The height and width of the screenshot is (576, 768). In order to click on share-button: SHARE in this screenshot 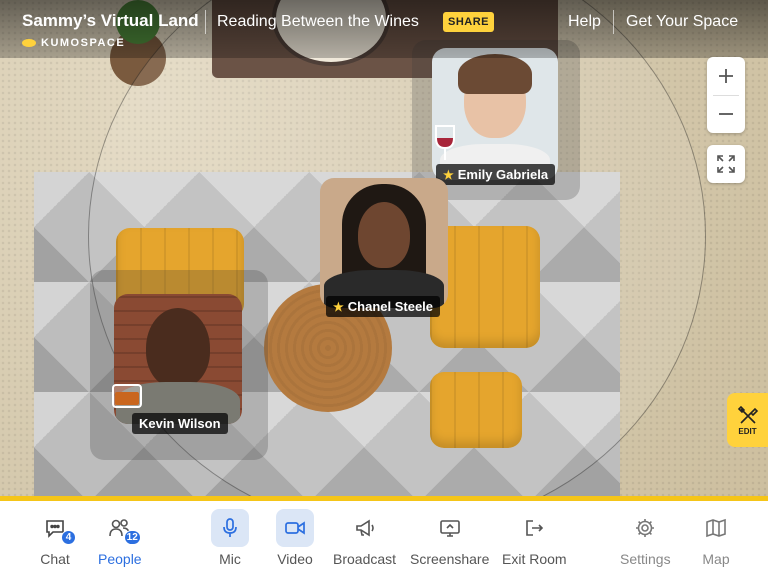, I will do `click(469, 22)`.